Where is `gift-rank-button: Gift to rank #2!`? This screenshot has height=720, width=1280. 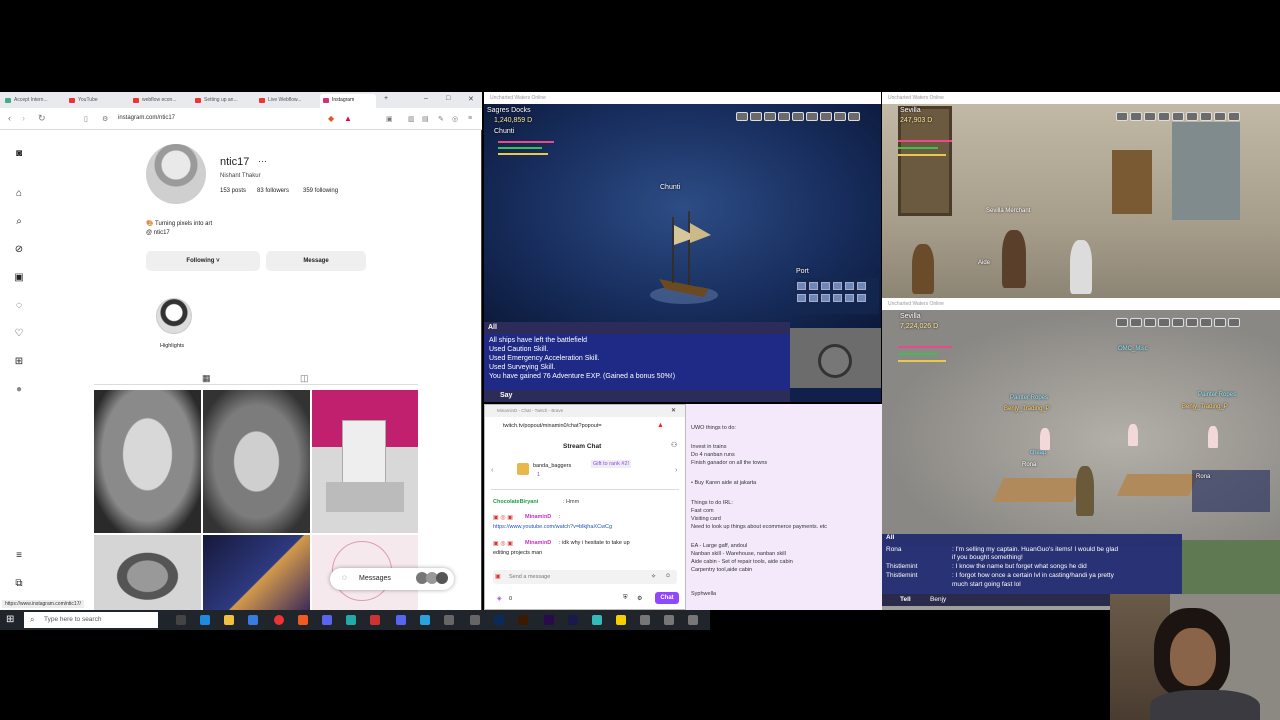 gift-rank-button: Gift to rank #2! is located at coordinates (611, 464).